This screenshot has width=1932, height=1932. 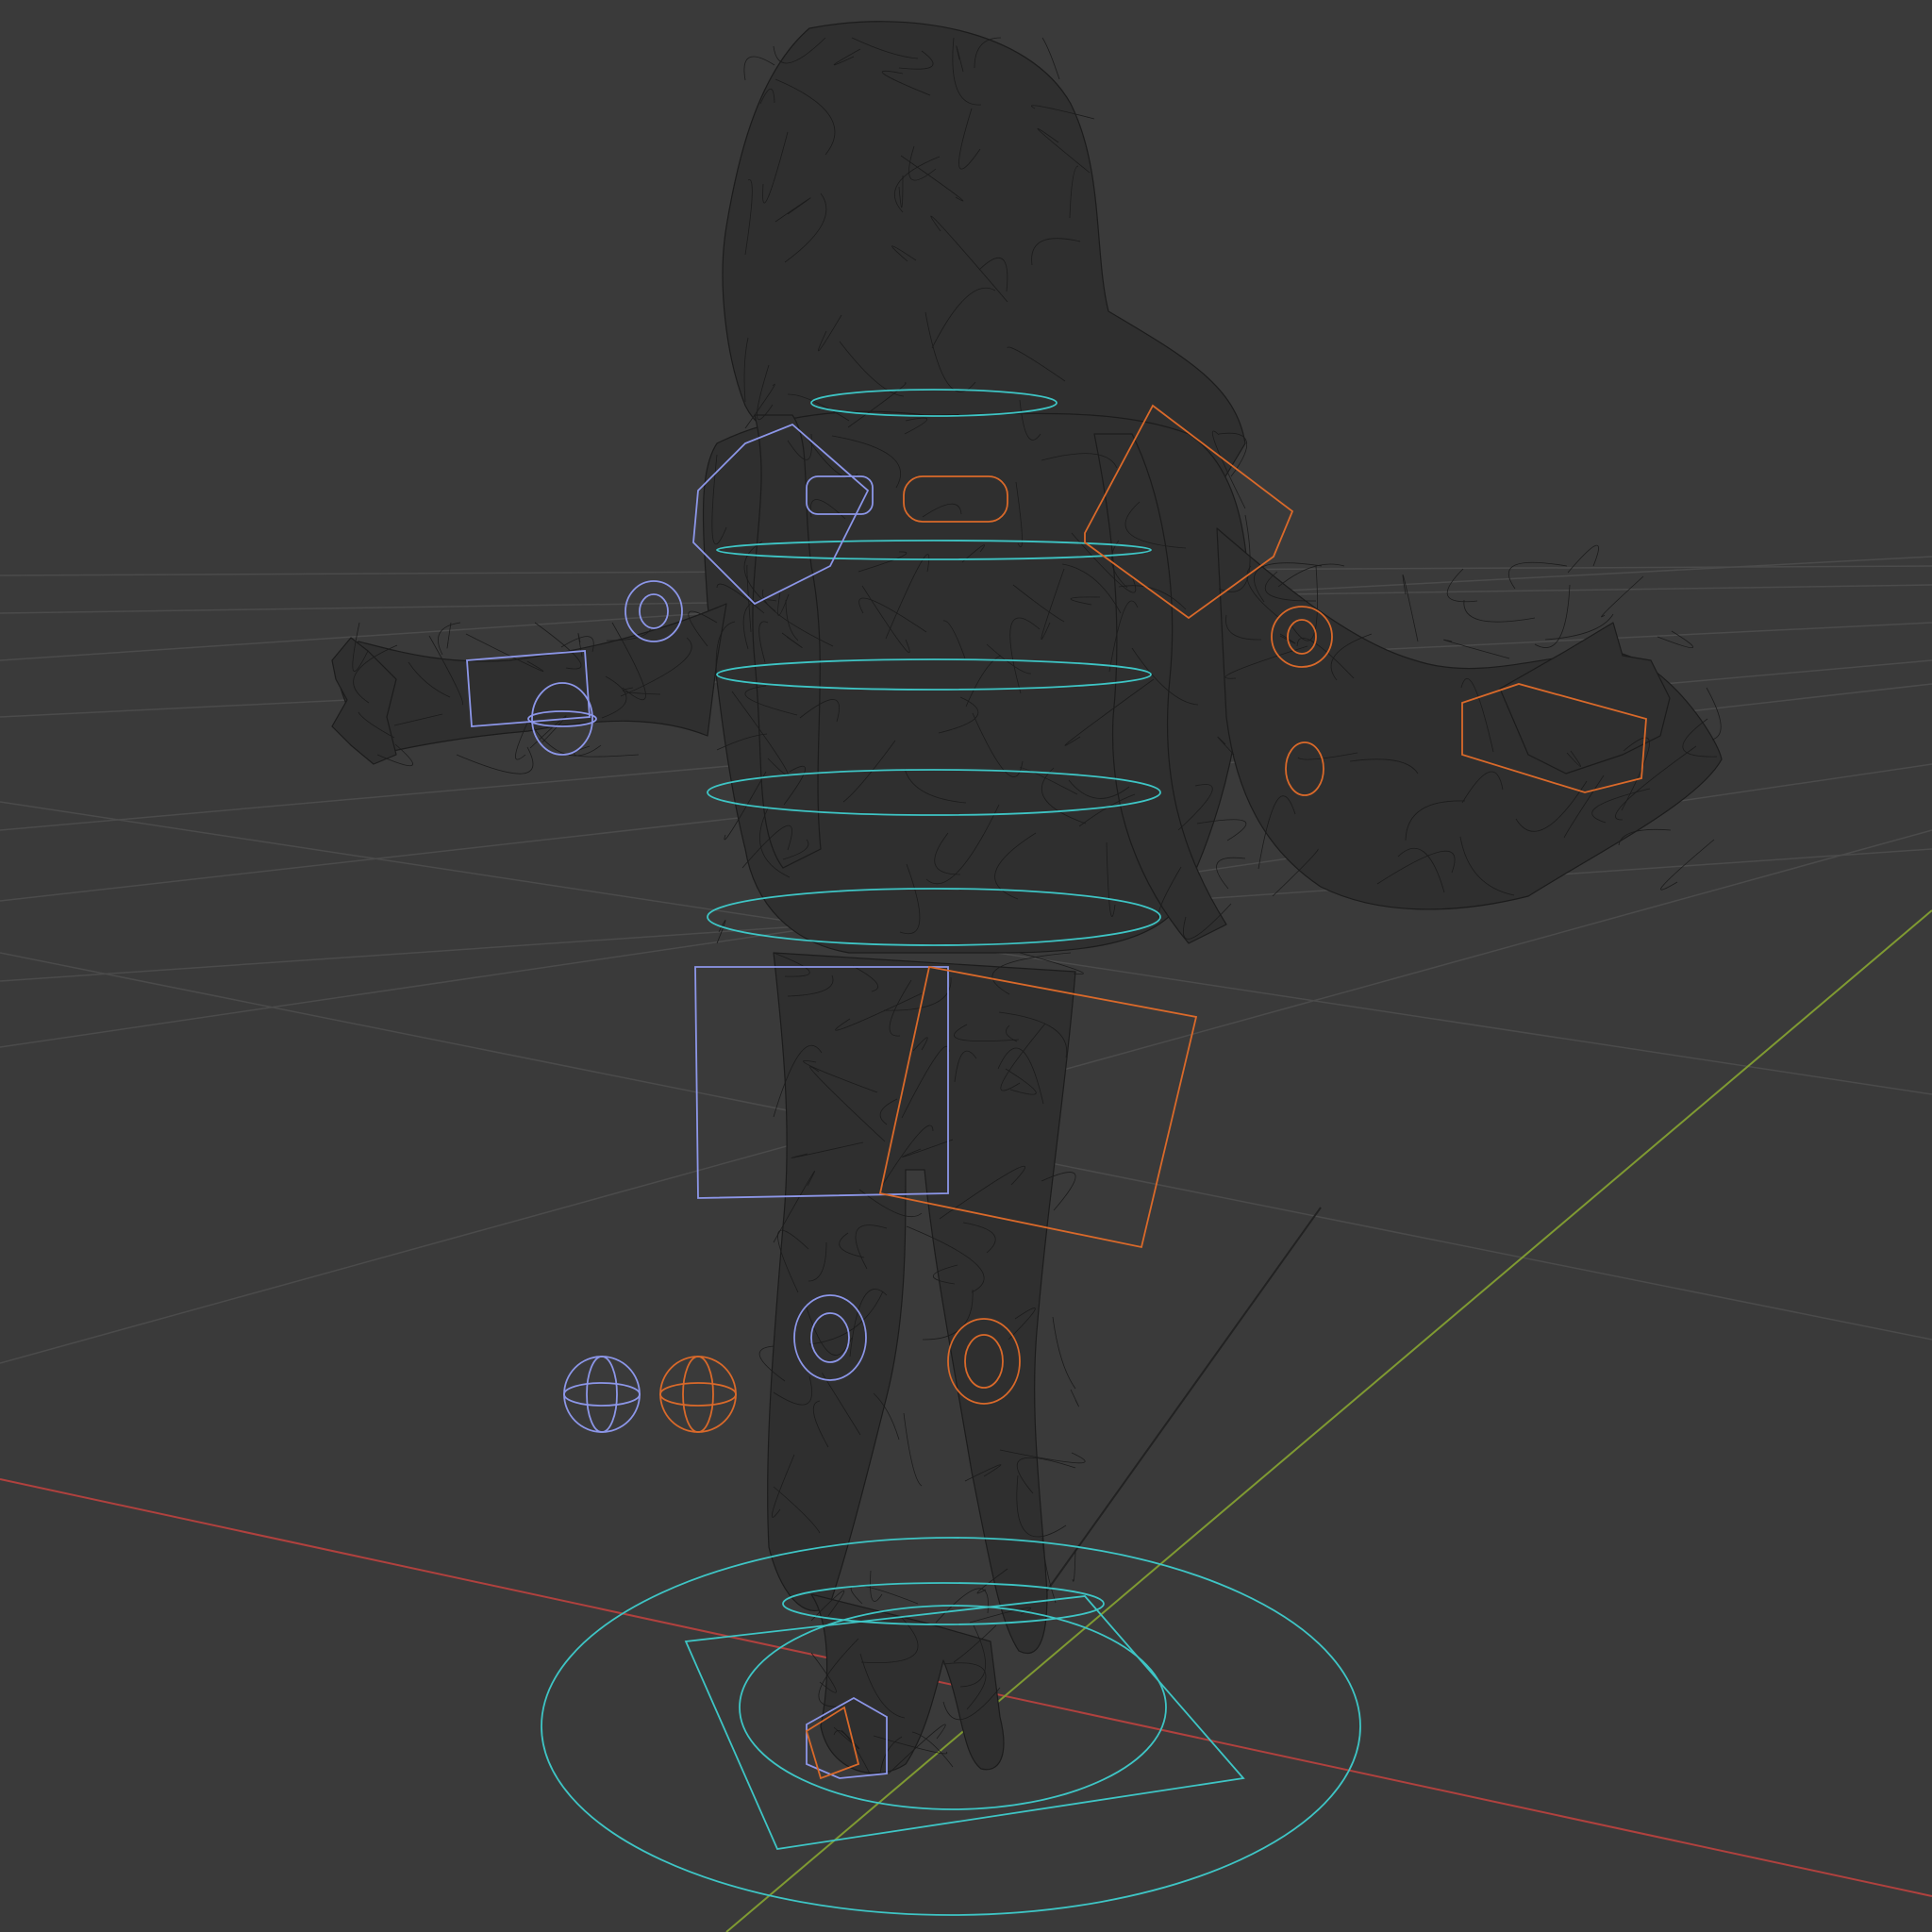 I want to click on left-elbow-pole-inner, so click(x=654, y=611).